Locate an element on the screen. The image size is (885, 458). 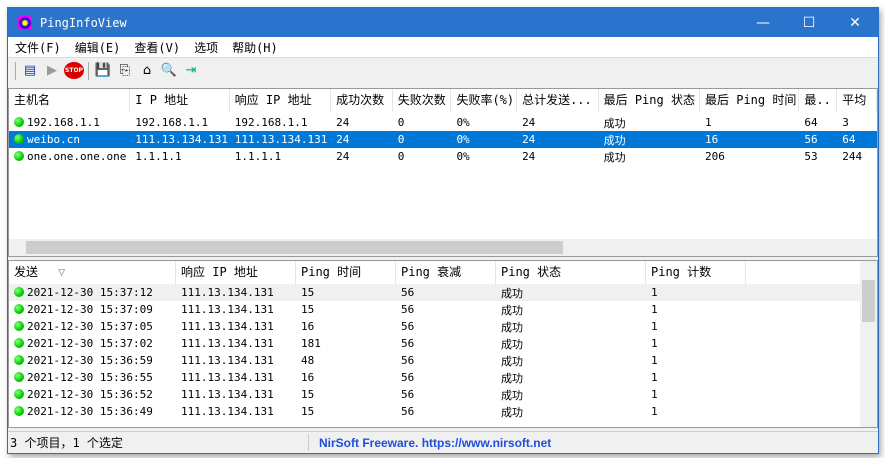
table-row: 2021-12-30 15:37:12 111.13.134.131 15 56 成功 1 is located at coordinates (443, 292).